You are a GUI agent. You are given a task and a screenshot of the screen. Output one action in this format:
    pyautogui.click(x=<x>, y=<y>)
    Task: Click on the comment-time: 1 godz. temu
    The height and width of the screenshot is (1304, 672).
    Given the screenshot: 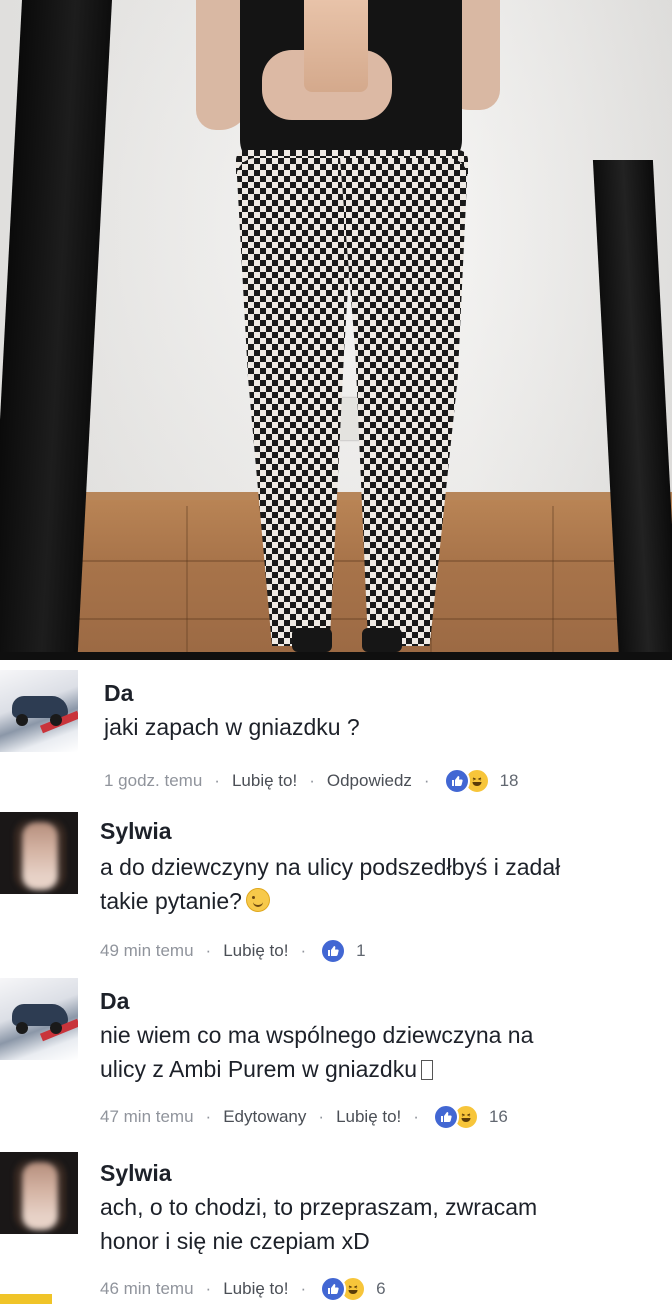 What is the action you would take?
    pyautogui.click(x=153, y=781)
    